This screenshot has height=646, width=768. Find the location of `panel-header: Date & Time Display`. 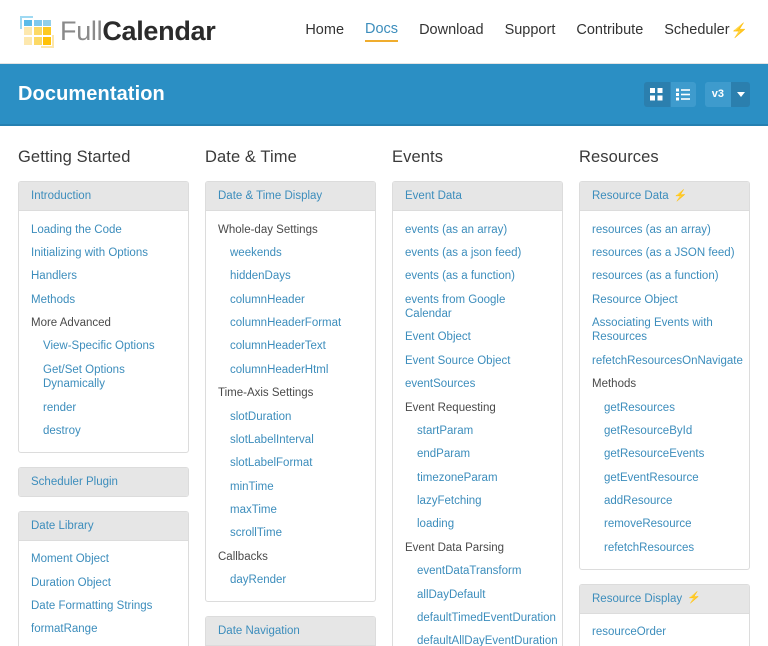

panel-header: Date & Time Display is located at coordinates (290, 196).